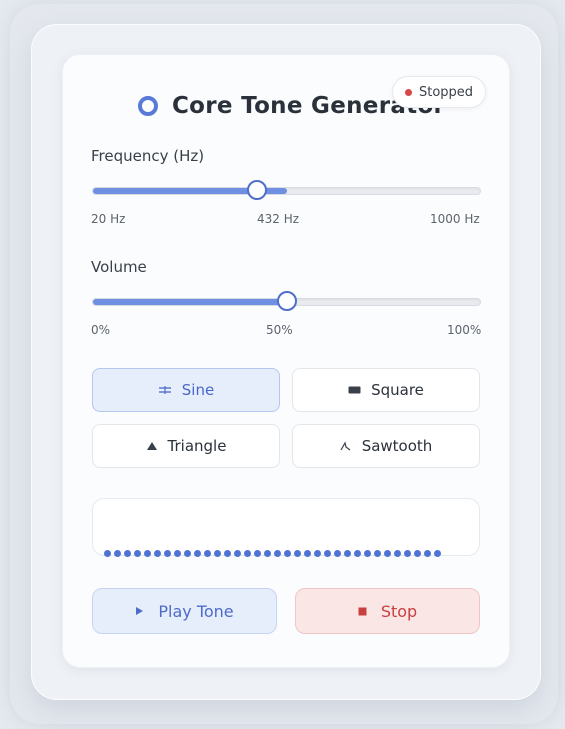 The height and width of the screenshot is (729, 565). Describe the element at coordinates (119, 267) in the screenshot. I see `volume-label: Volume` at that location.